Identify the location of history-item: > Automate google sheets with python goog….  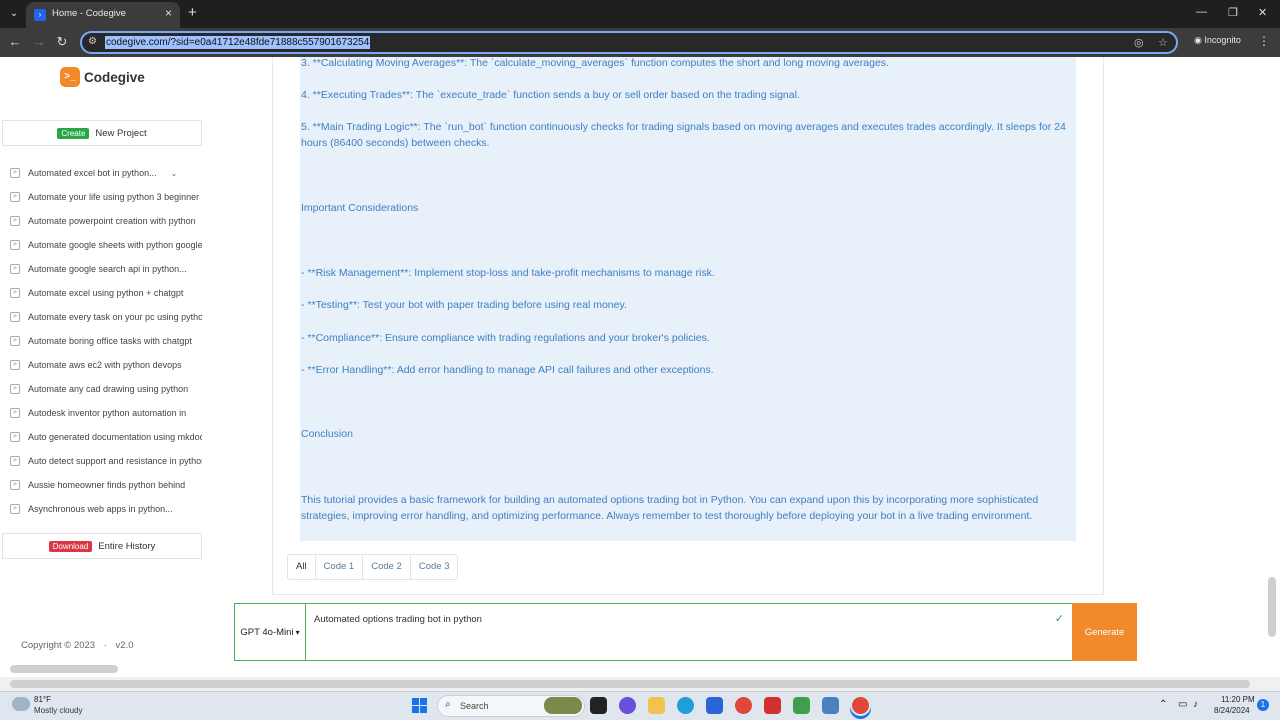
(106, 245).